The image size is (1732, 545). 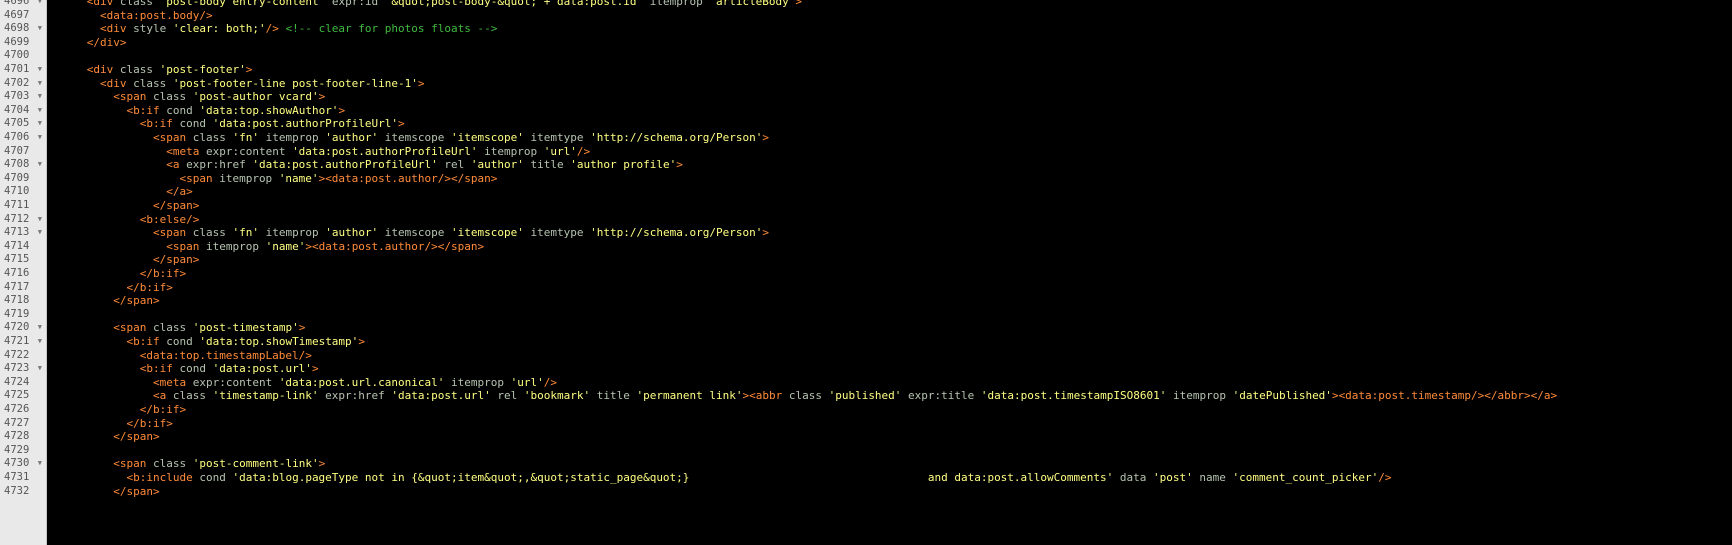 I want to click on code-token-attr: rel, so click(x=454, y=165).